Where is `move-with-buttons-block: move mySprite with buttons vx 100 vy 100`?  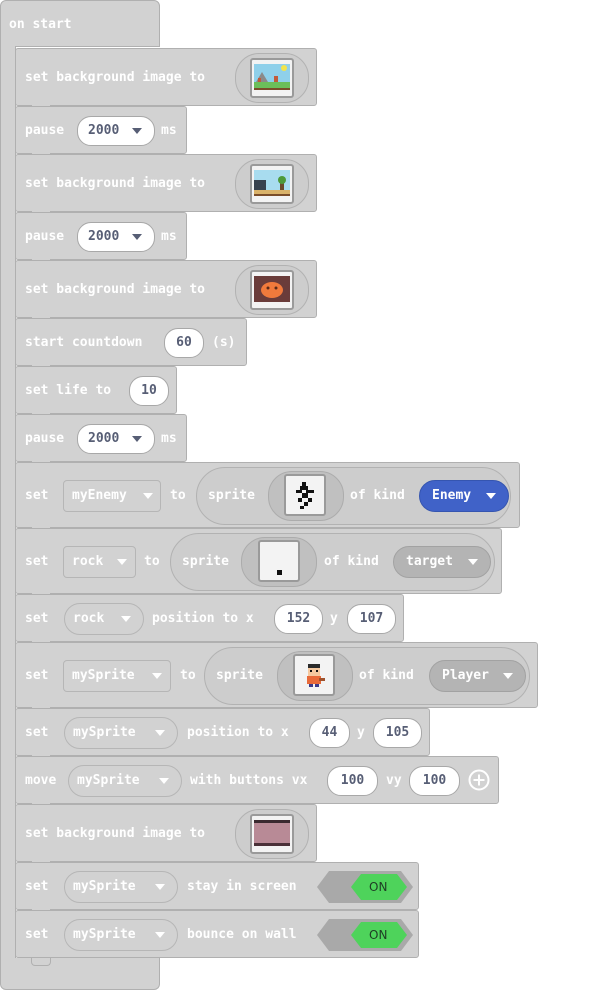 move-with-buttons-block: move mySprite with buttons vx 100 vy 100 is located at coordinates (257, 780).